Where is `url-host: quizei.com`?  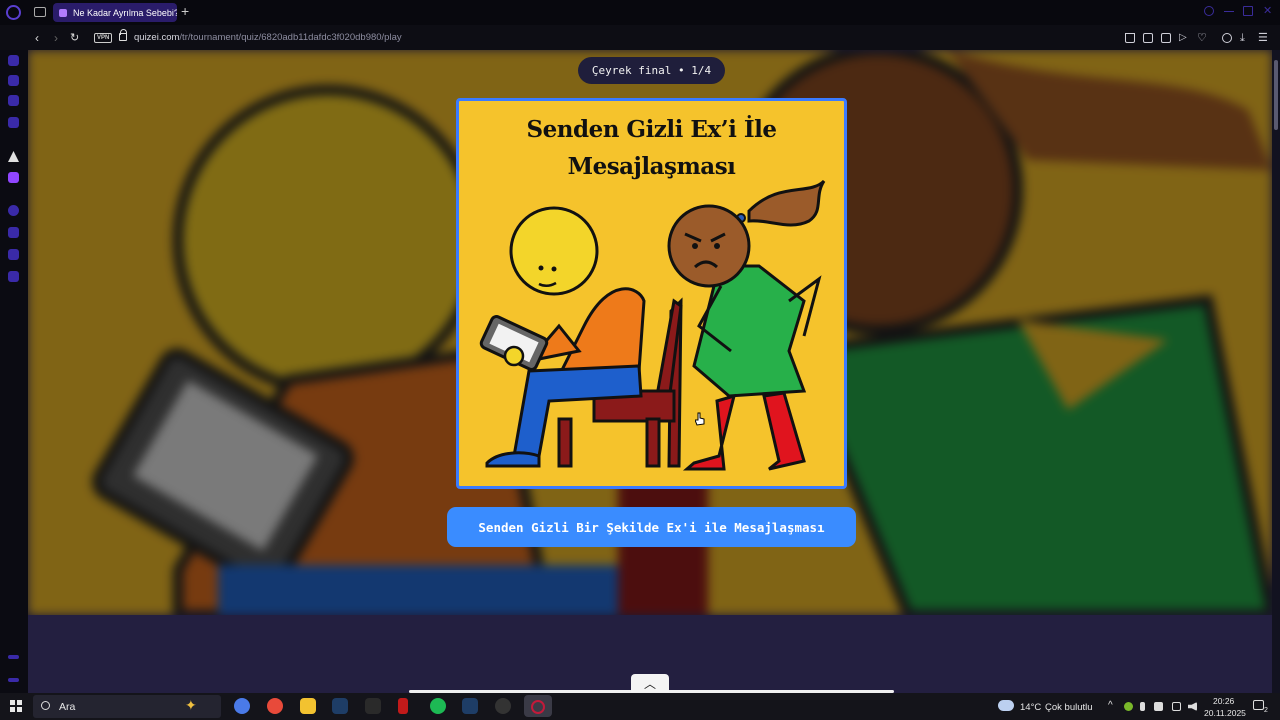
url-host: quizei.com is located at coordinates (157, 37).